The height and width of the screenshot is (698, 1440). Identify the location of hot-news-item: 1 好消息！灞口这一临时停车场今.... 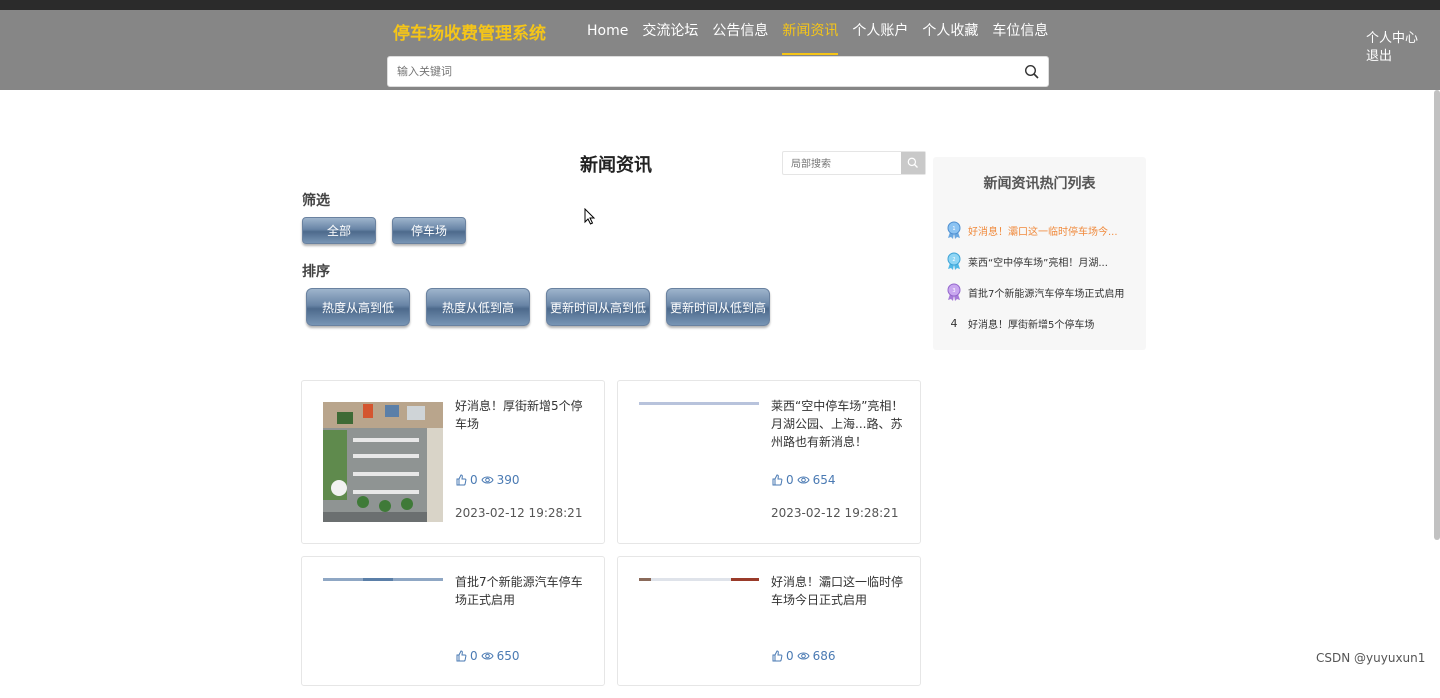
(1043, 230).